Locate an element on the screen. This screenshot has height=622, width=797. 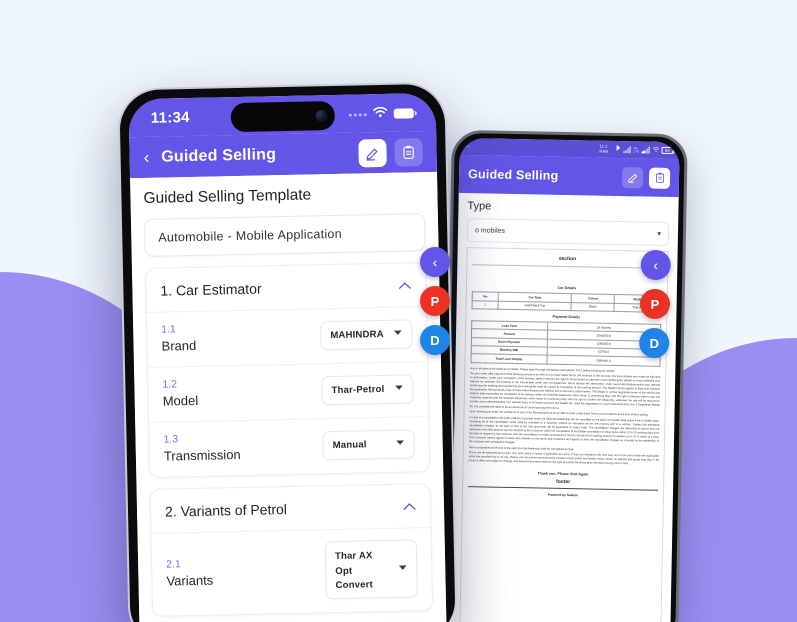
field-labels: 1.3 Transmission is located at coordinates (202, 448).